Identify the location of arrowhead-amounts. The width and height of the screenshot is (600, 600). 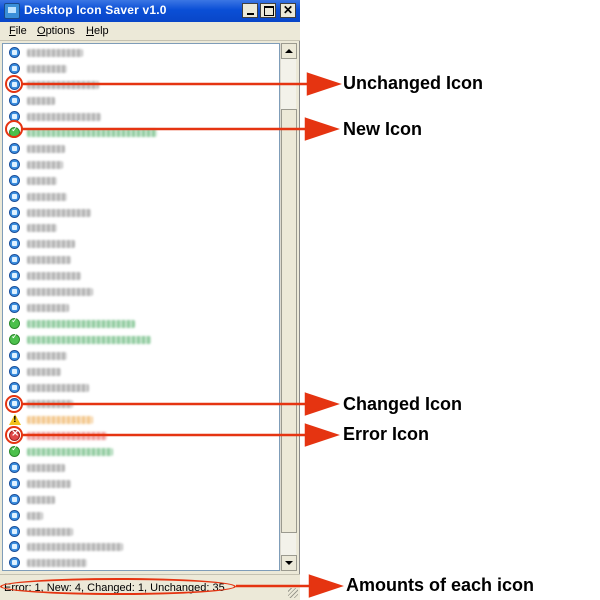
(326, 586).